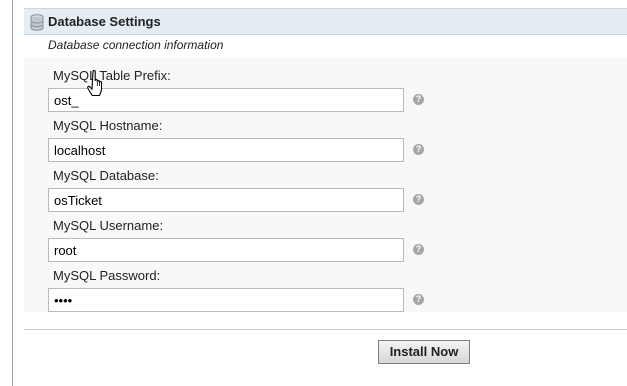  What do you see at coordinates (95, 83) in the screenshot?
I see `hand-pointer-icon` at bounding box center [95, 83].